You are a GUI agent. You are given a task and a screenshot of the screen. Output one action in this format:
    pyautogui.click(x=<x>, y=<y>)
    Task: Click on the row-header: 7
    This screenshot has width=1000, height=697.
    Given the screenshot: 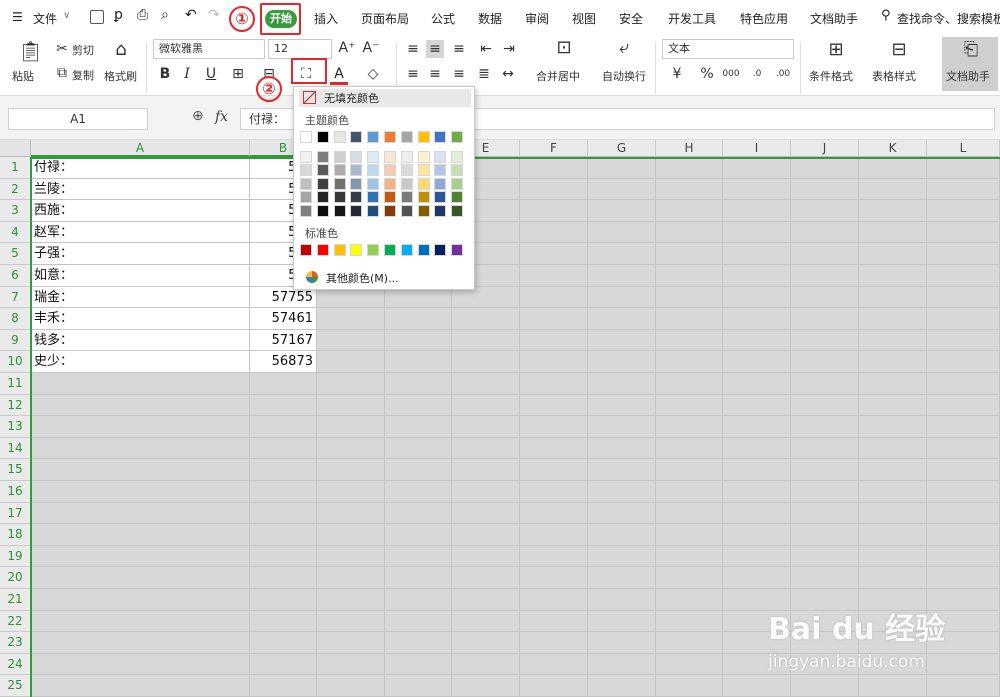 What is the action you would take?
    pyautogui.click(x=15, y=297)
    